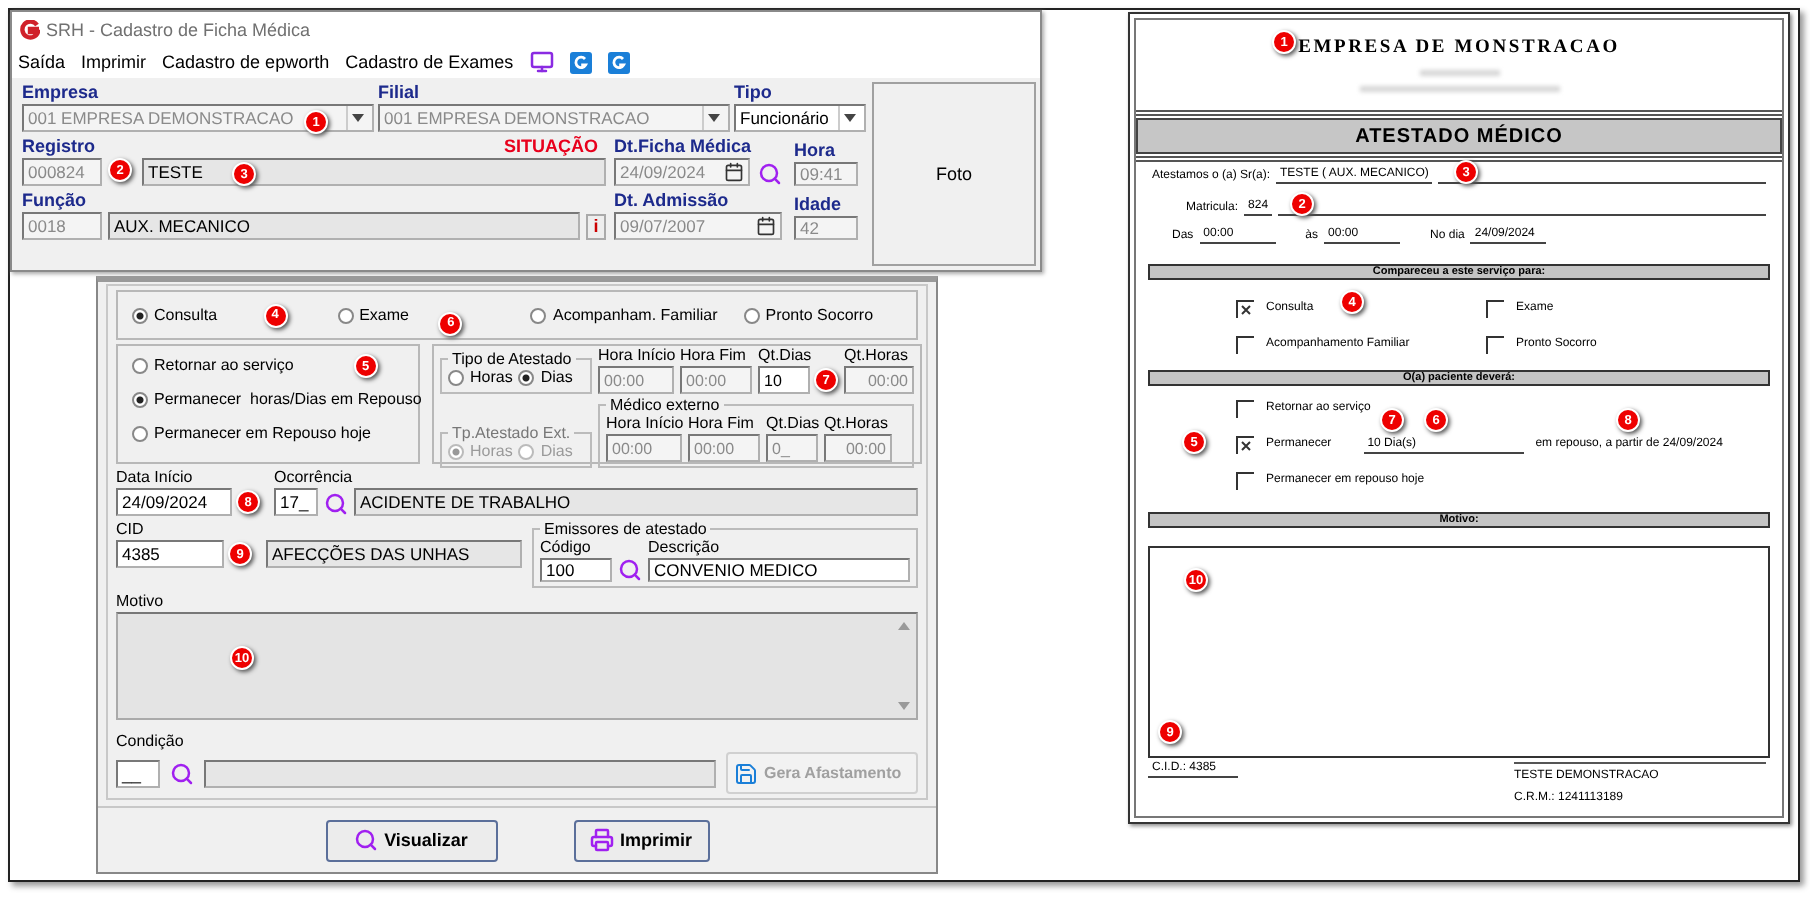 The image size is (1810, 900). What do you see at coordinates (277, 400) in the screenshot?
I see `radio-option: Permanecer horas/Dias em Repouso` at bounding box center [277, 400].